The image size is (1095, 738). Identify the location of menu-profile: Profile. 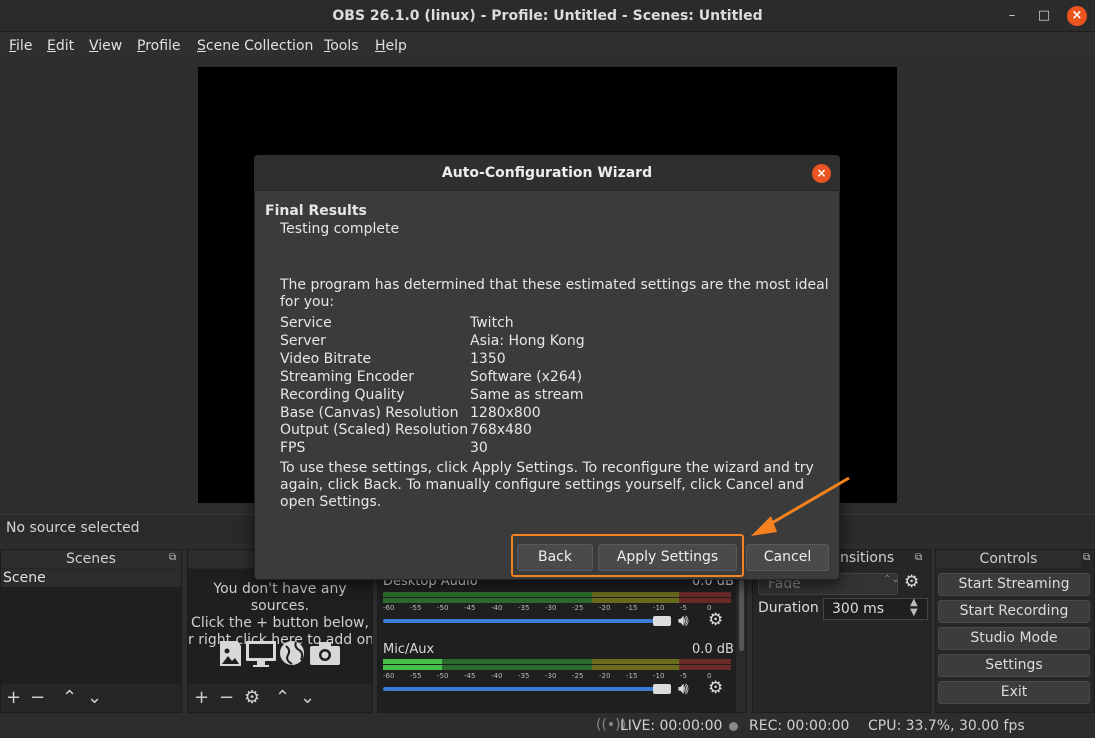
(159, 46).